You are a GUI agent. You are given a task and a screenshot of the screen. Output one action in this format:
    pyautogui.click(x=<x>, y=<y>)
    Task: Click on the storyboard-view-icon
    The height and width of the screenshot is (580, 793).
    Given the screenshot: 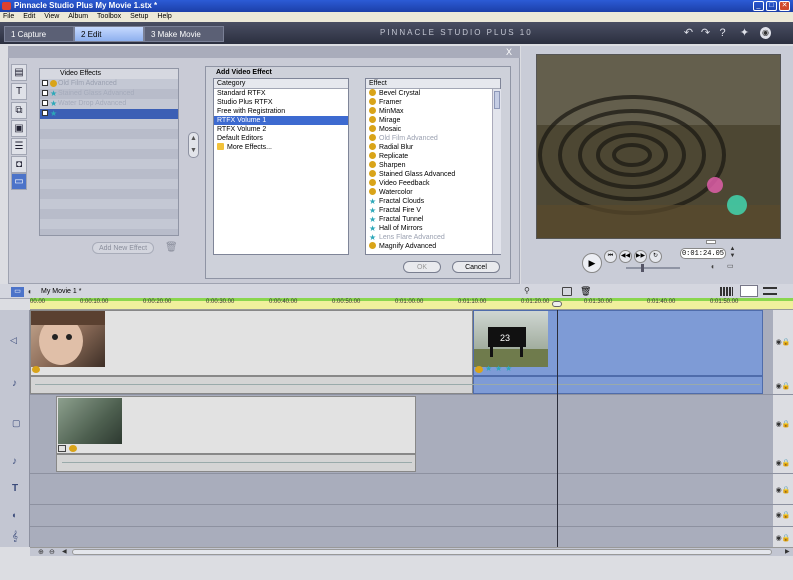 What is the action you would take?
    pyautogui.click(x=726, y=291)
    